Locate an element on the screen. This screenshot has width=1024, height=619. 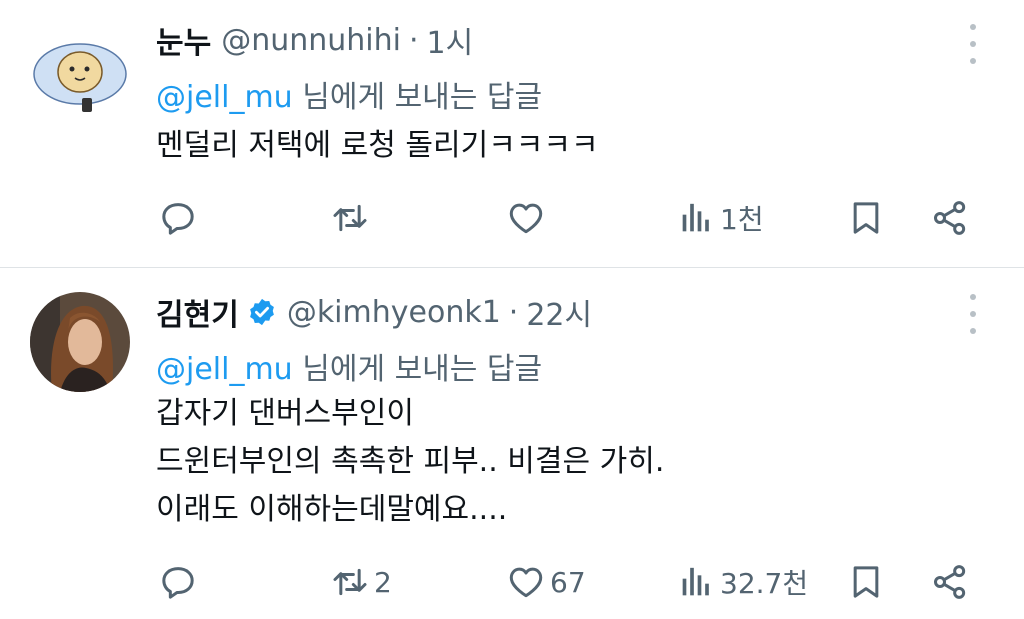
tweet-header: 눈누 @nunnuhihi · 1시 is located at coordinates (314, 40).